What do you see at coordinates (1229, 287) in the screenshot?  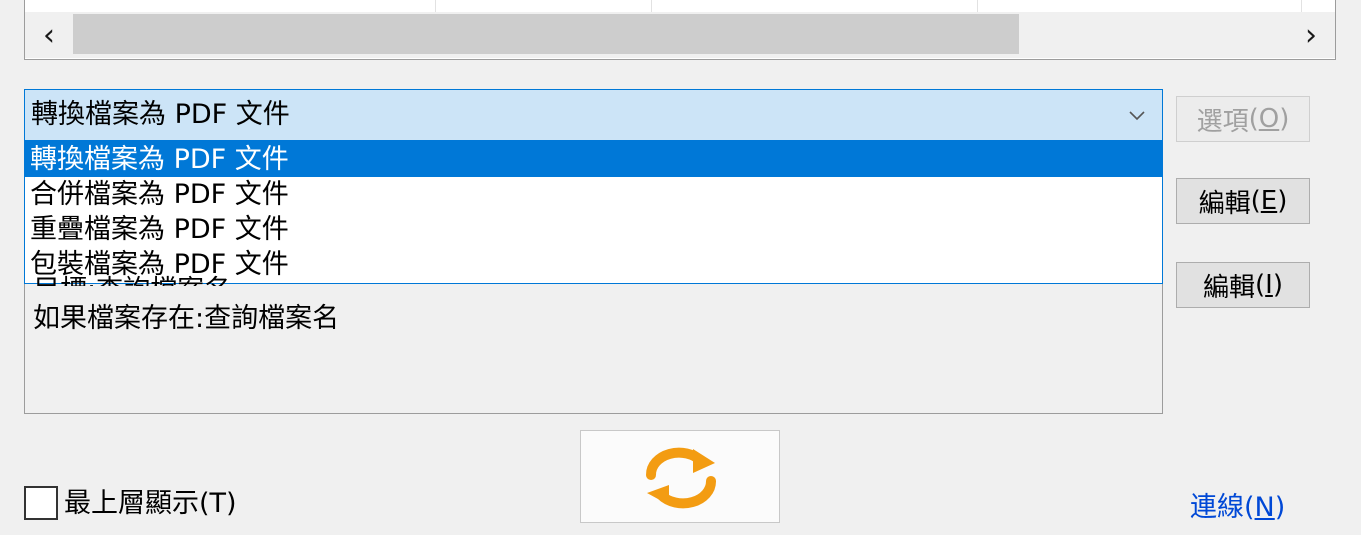 I see `edit-i-button-label: 編輯` at bounding box center [1229, 287].